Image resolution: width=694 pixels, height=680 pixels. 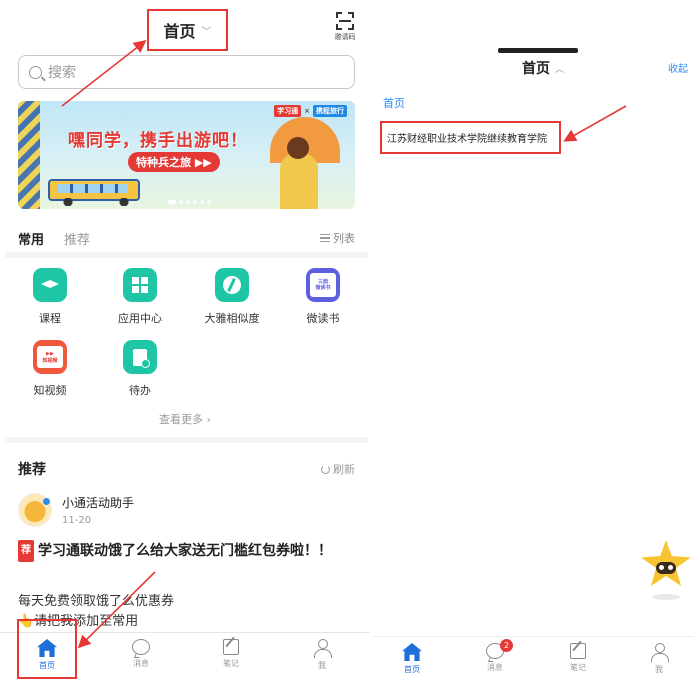 I want to click on graduation-cap-icon, so click(x=50, y=285).